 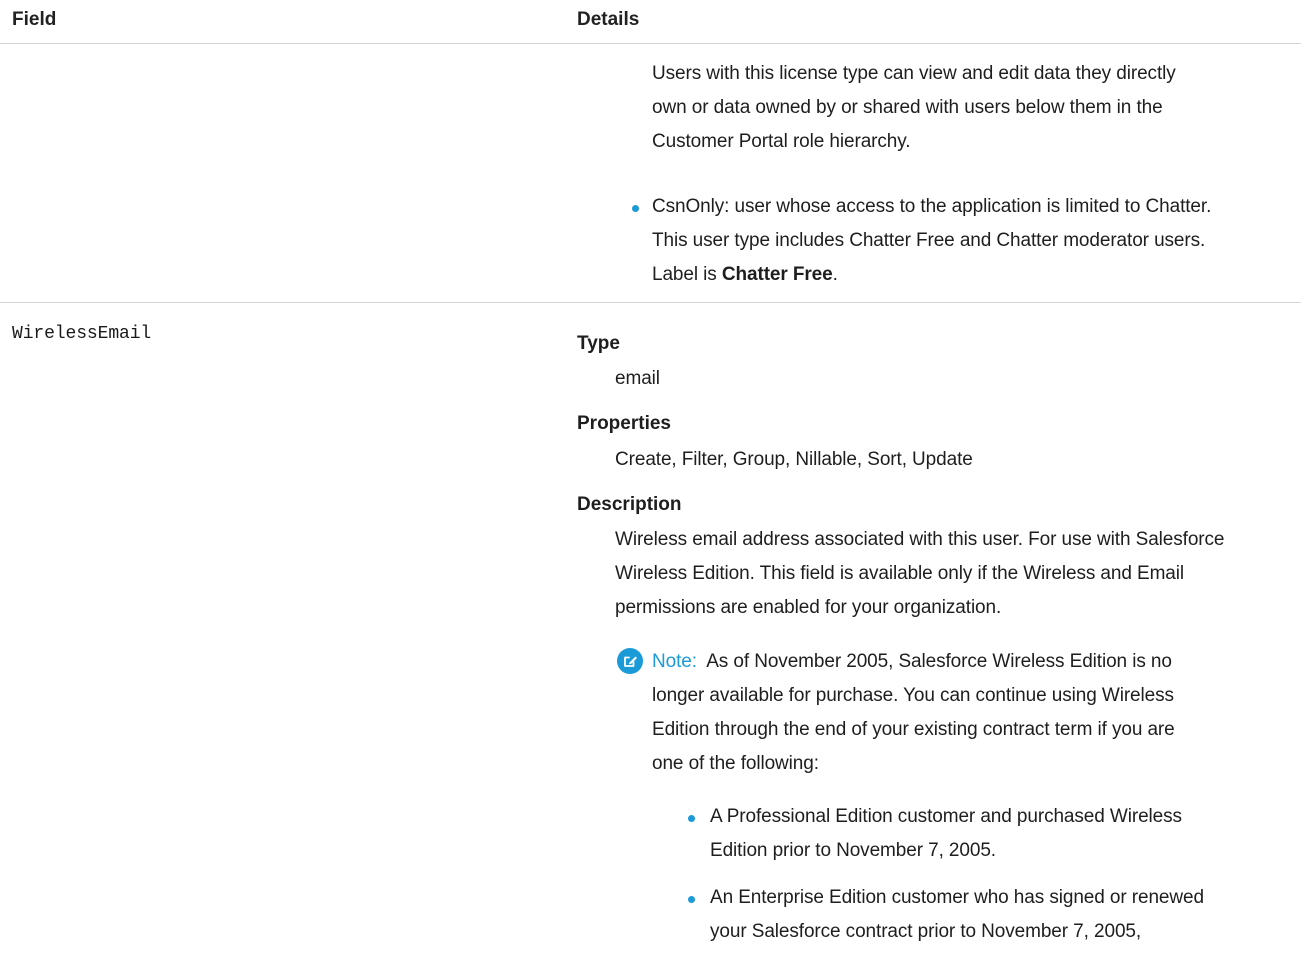 What do you see at coordinates (34, 19) in the screenshot?
I see `header-field: Field` at bounding box center [34, 19].